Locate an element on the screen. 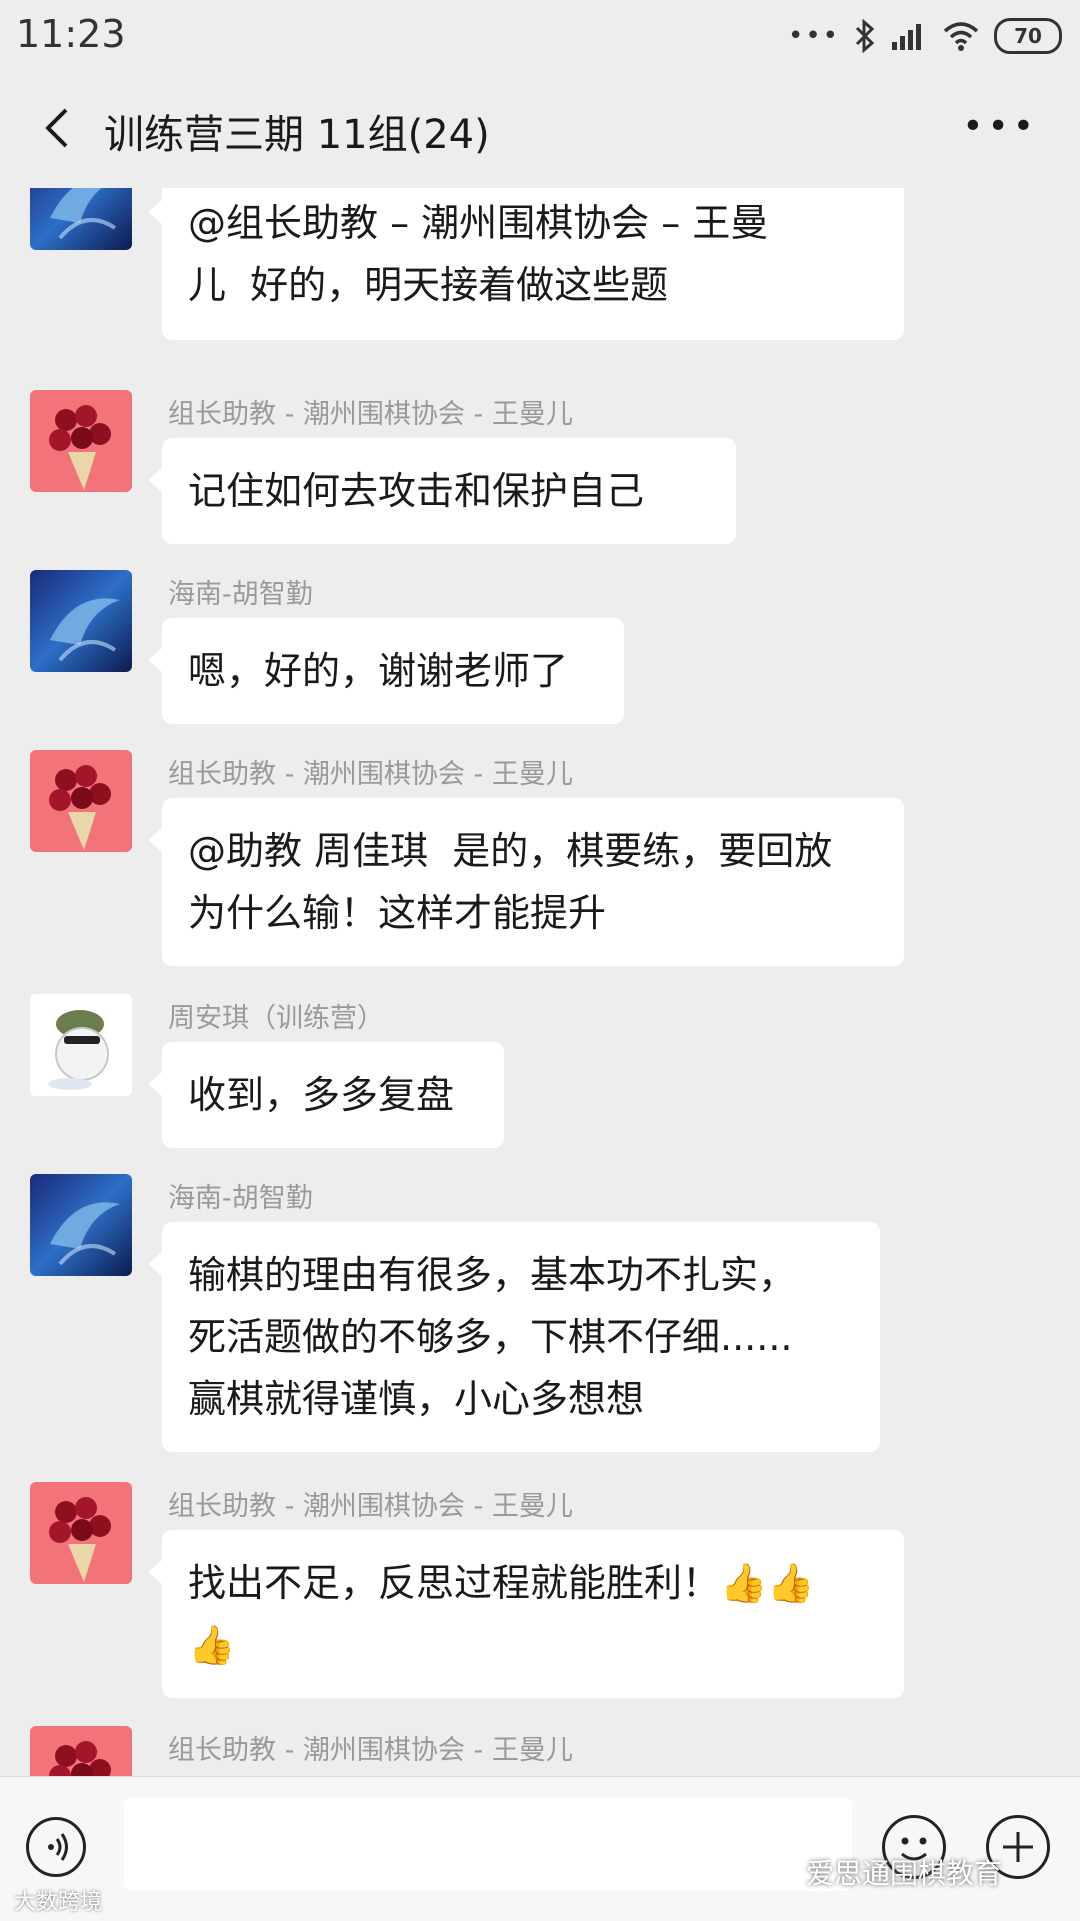  chevron-left-icon is located at coordinates (58, 128).